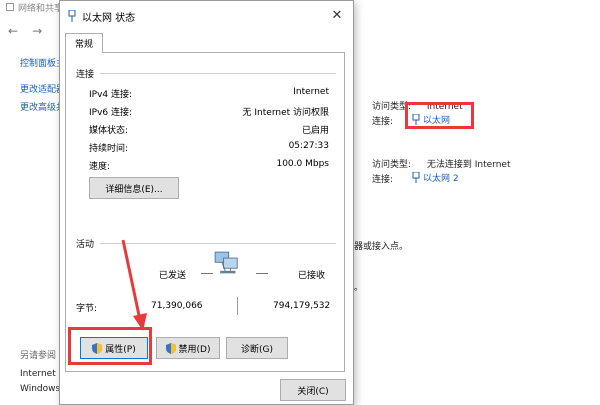 This screenshot has width=600, height=405. Describe the element at coordinates (237, 306) in the screenshot. I see `separator` at that location.